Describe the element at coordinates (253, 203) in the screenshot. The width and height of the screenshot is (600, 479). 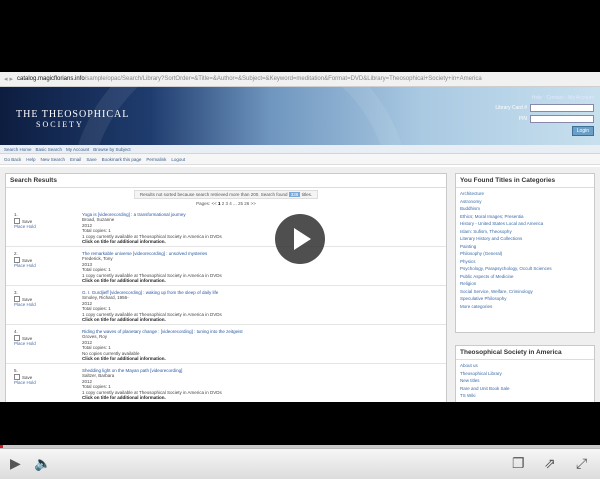
I see `pager-next: >>` at that location.